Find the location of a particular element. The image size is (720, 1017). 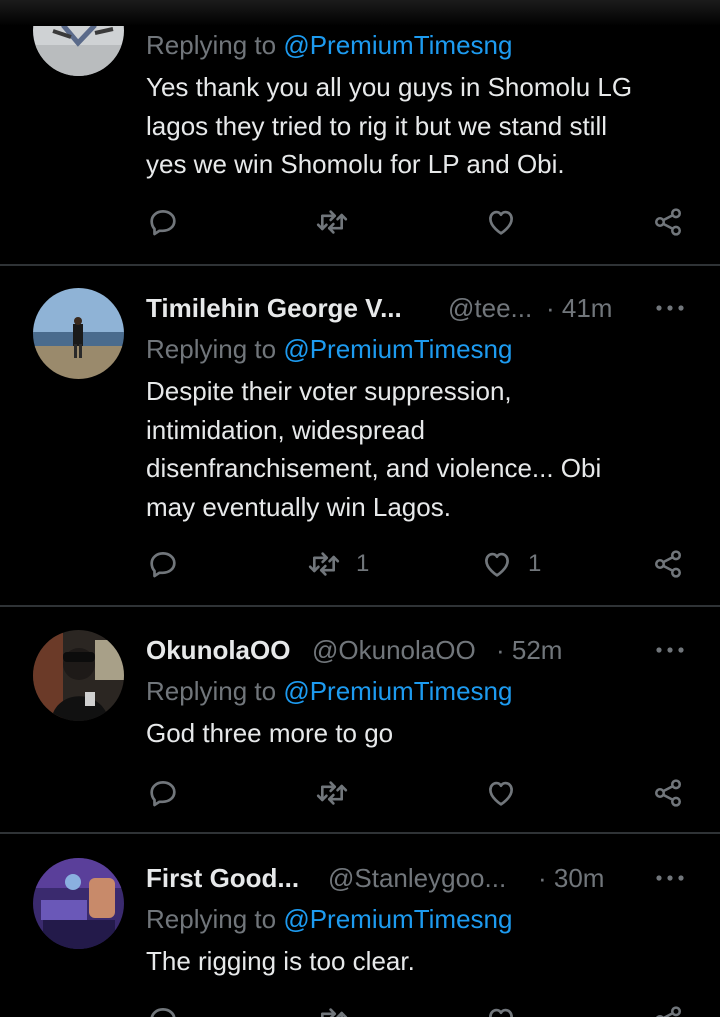

tweet-header: OkunolaOO @OkunolaOO · 52m is located at coordinates (421, 650).